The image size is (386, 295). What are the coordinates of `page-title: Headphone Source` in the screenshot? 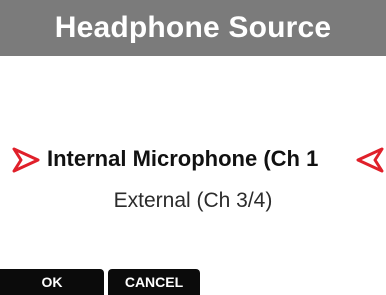 It's located at (193, 27).